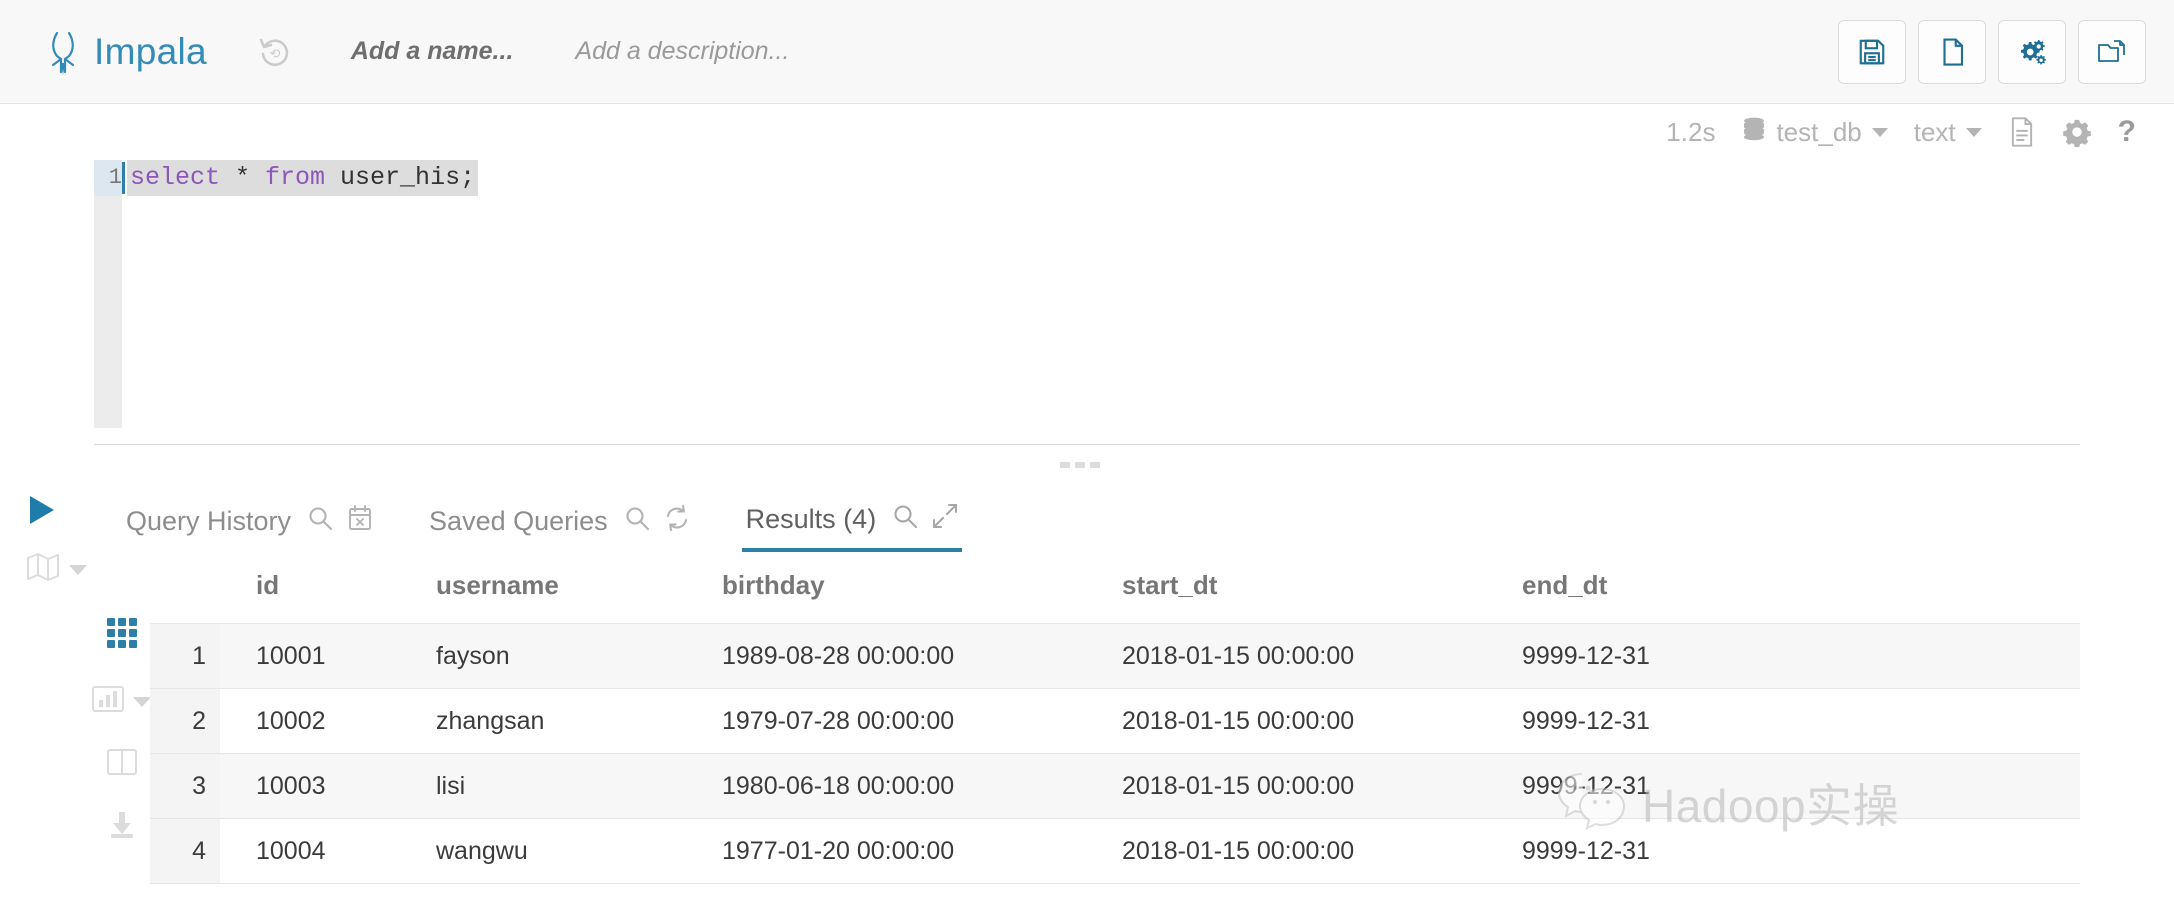  What do you see at coordinates (360, 521) in the screenshot?
I see `calendar-clear-icon` at bounding box center [360, 521].